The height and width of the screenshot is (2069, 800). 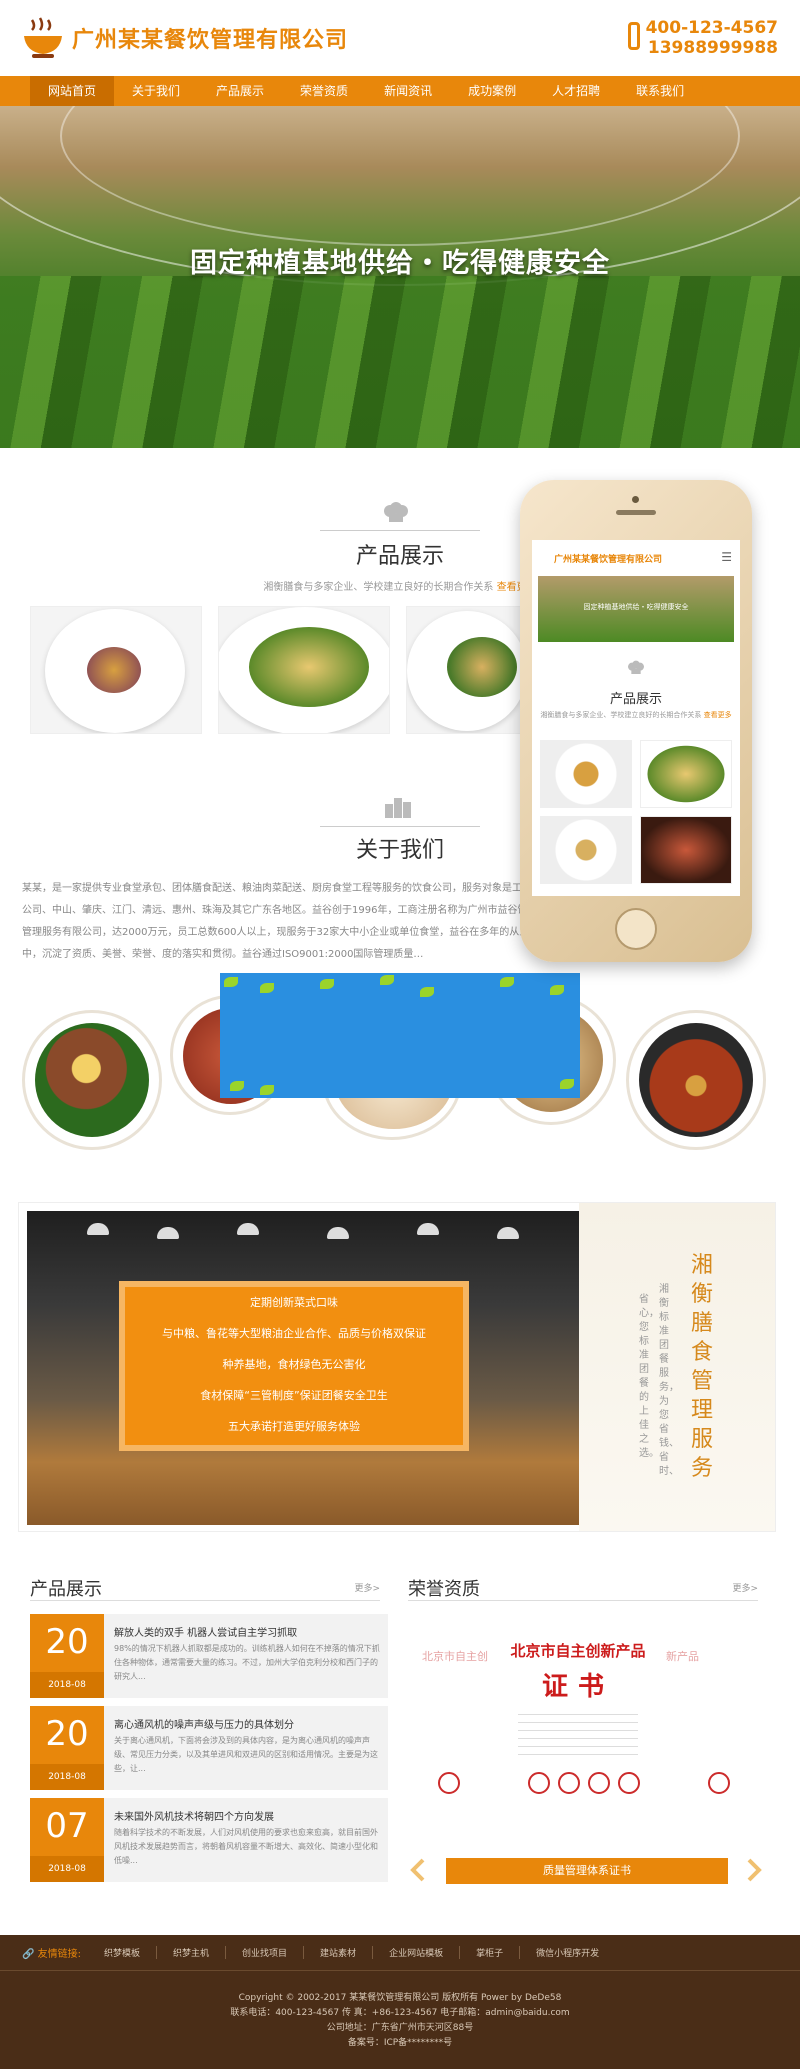 What do you see at coordinates (43, 38) in the screenshot?
I see `logo-bowl-icon` at bounding box center [43, 38].